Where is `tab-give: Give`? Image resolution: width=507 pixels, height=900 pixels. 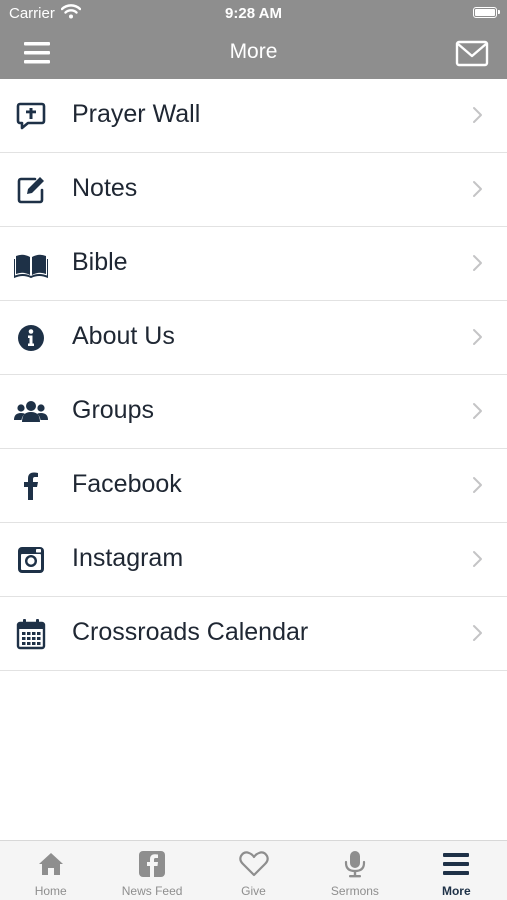
tab-give: Give is located at coordinates (253, 870).